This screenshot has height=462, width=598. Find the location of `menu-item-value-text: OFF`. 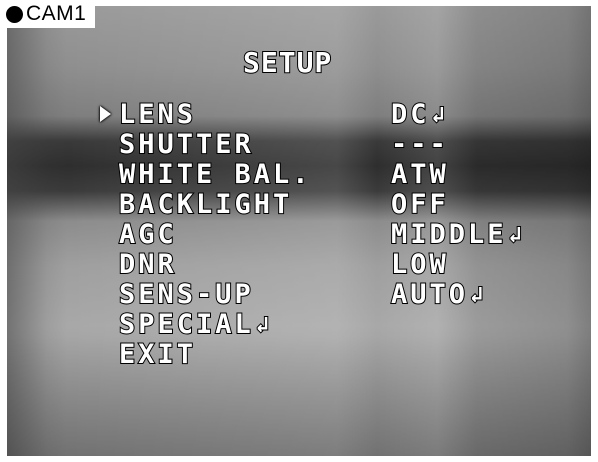

menu-item-value-text: OFF is located at coordinates (419, 205).